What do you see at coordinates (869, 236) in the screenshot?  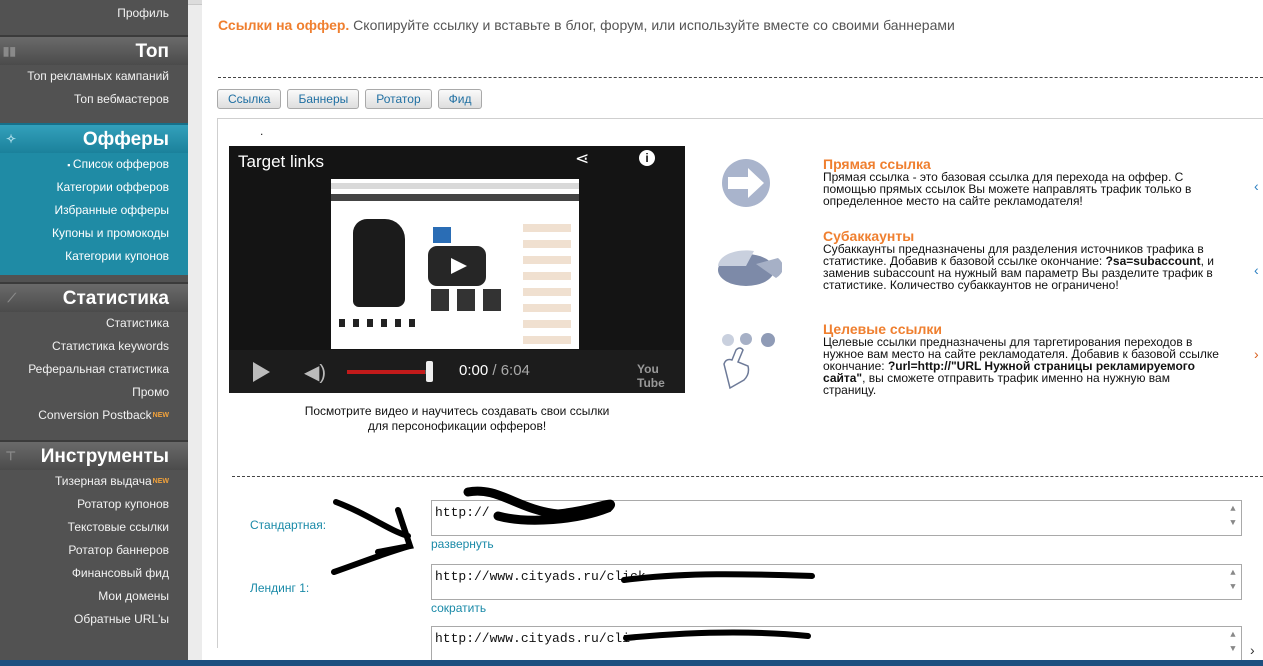 I see `feature-title: Субаккаунты` at bounding box center [869, 236].